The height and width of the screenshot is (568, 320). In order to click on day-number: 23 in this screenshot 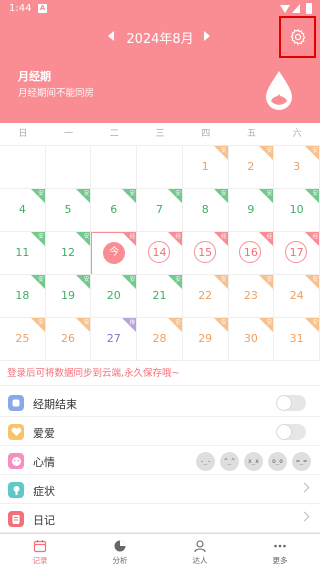, I will do `click(250, 295)`.